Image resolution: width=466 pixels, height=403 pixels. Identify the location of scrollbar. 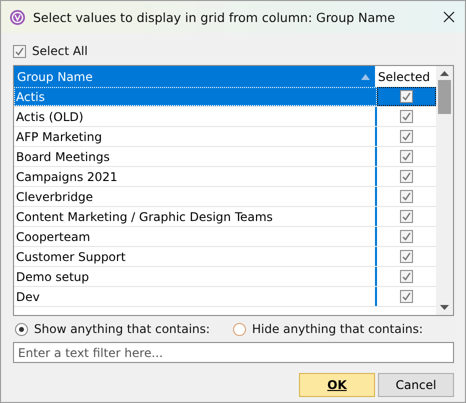
(444, 190).